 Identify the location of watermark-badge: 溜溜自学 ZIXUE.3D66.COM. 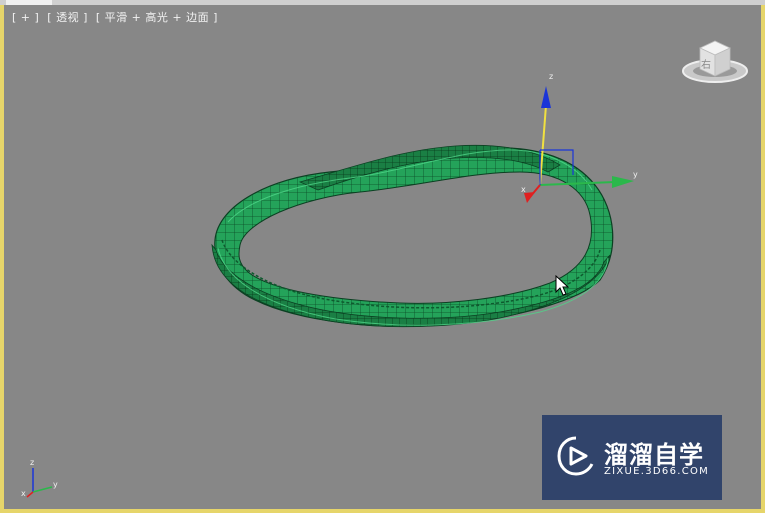
(632, 457).